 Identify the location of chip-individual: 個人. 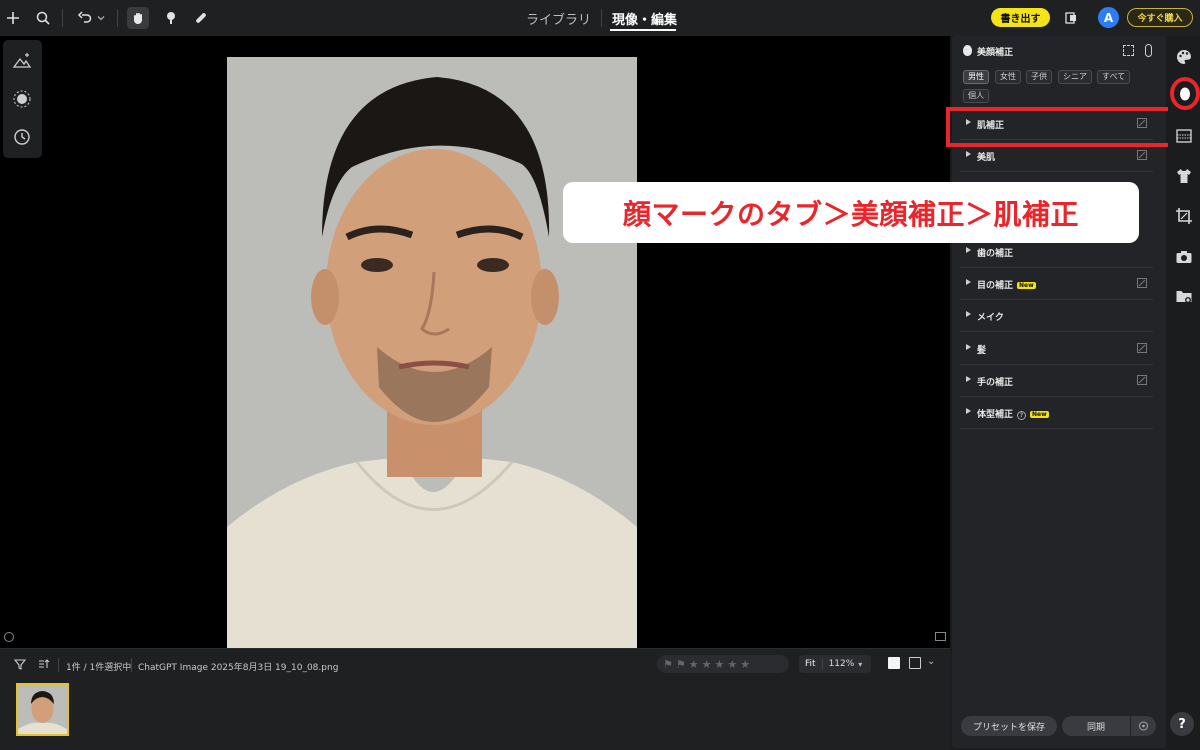
(976, 96).